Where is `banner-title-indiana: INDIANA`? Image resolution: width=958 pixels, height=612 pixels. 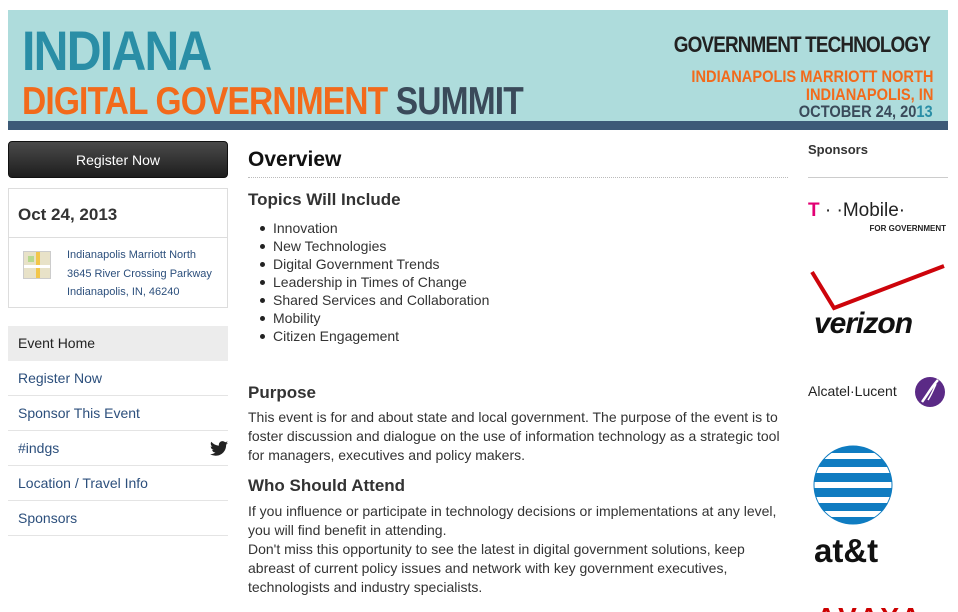 banner-title-indiana: INDIANA is located at coordinates (117, 50).